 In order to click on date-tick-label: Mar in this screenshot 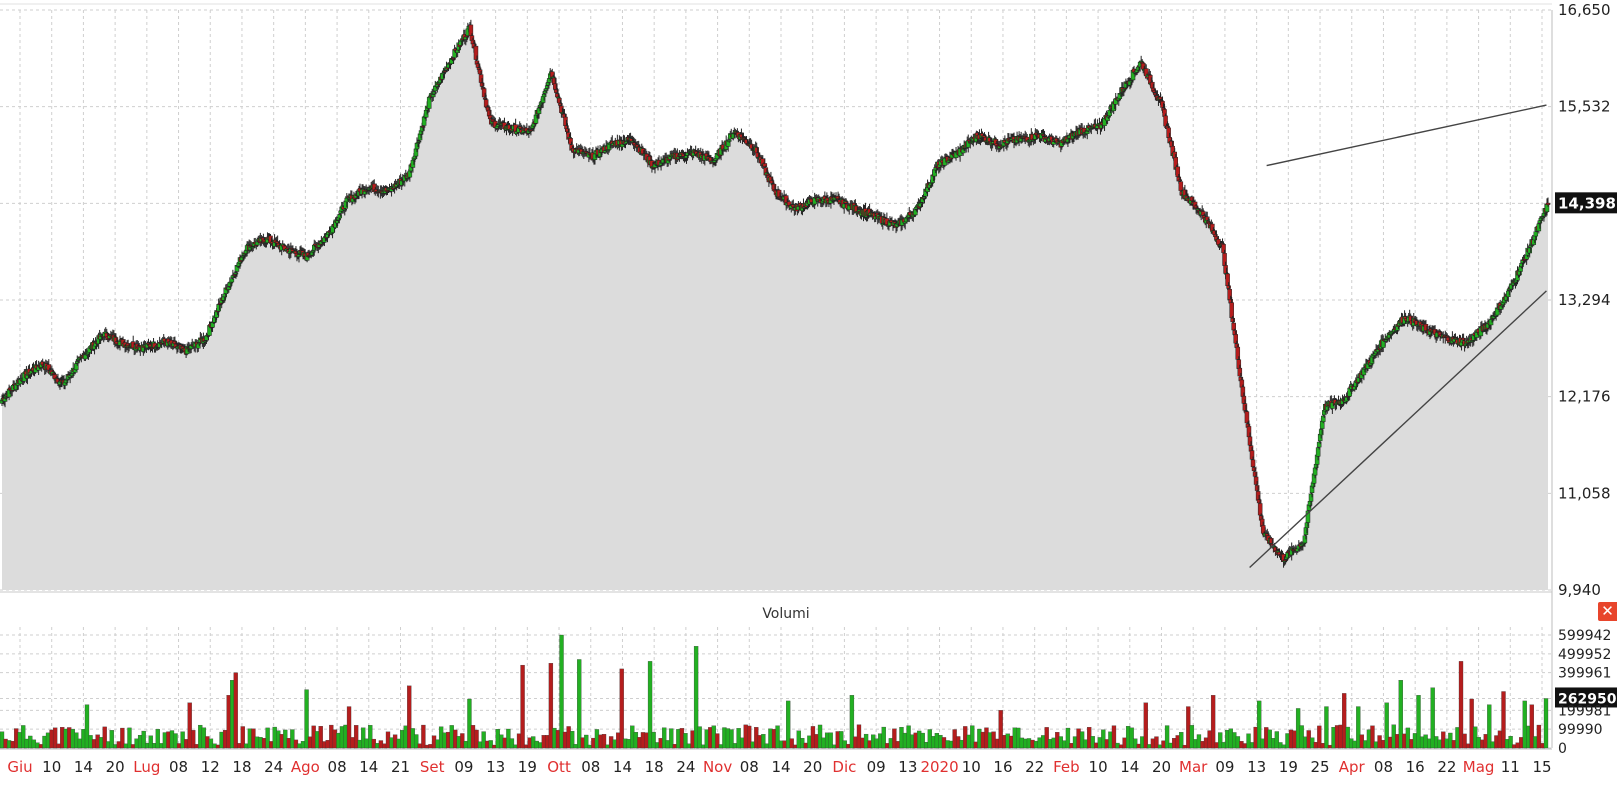, I will do `click(1193, 767)`.